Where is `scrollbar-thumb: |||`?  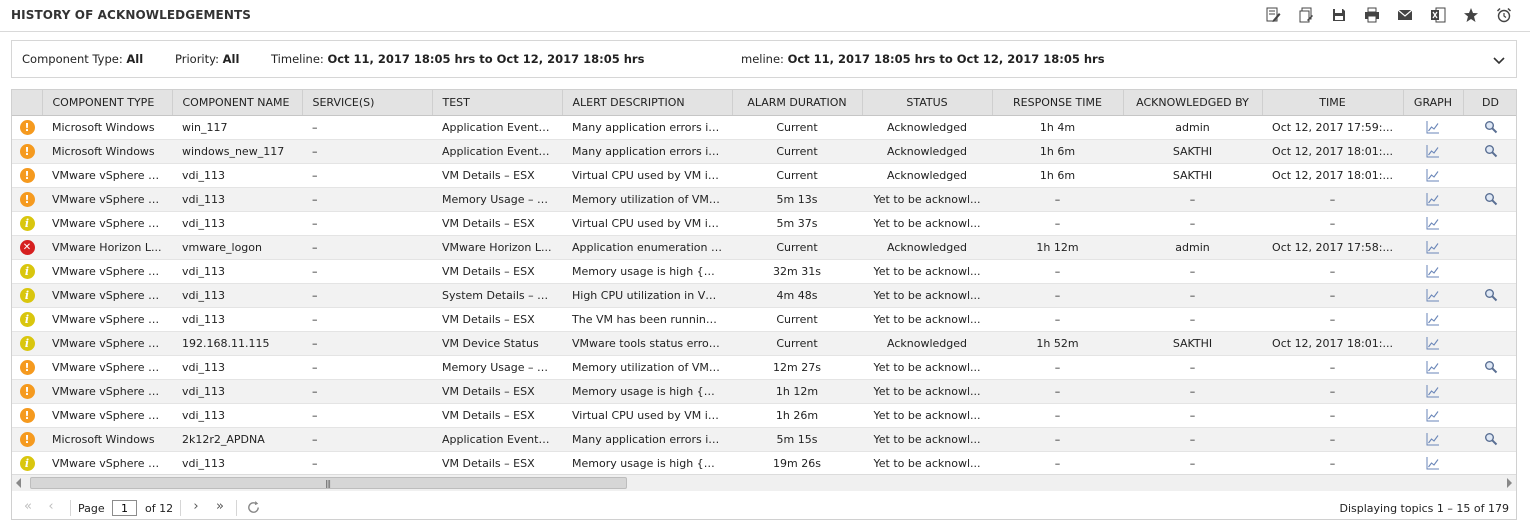 scrollbar-thumb: ||| is located at coordinates (328, 483).